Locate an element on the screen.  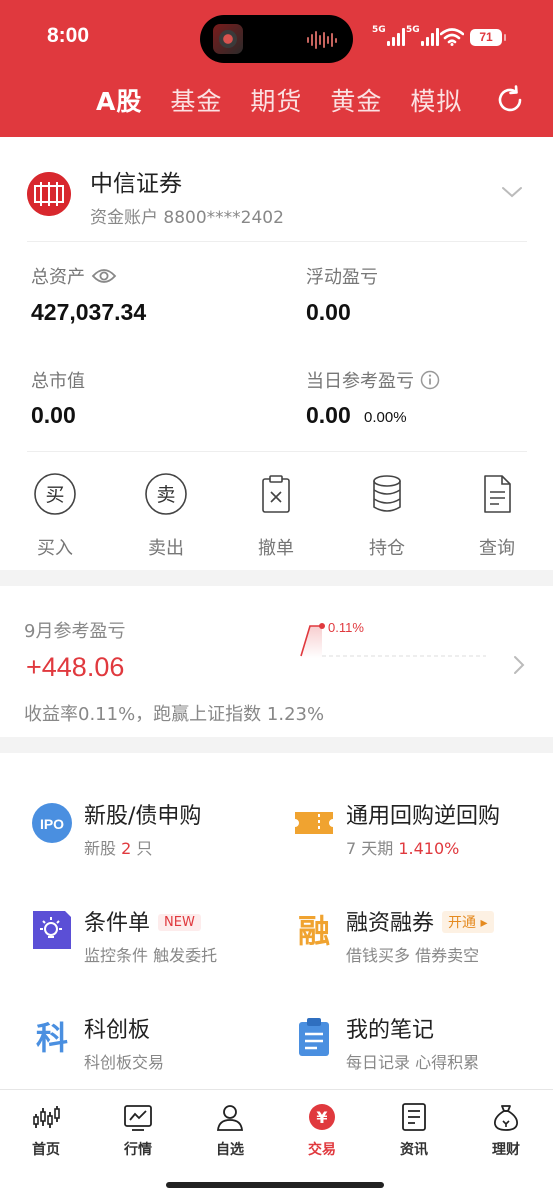
app-header: 8:00 5G 5G 71 A股 基金 期货 黄金 模拟 is located at coordinates (276, 68).